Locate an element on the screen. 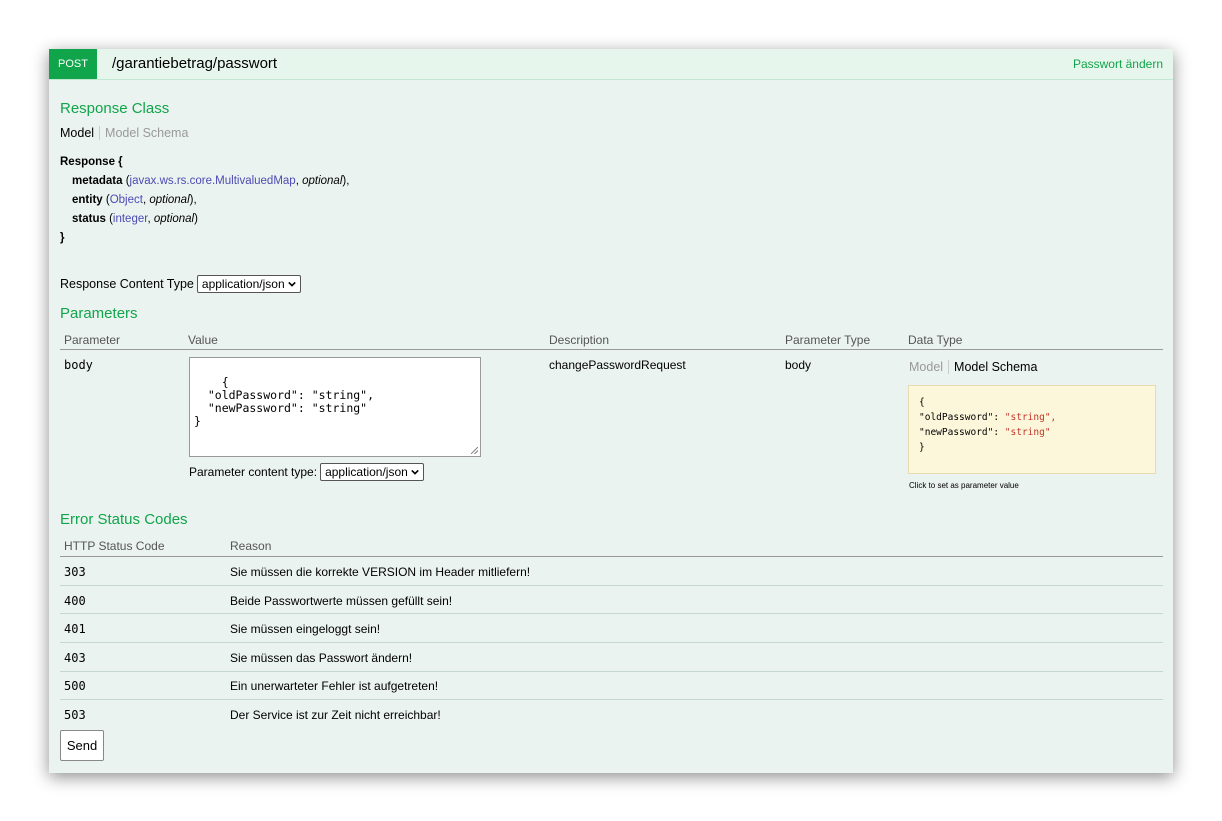 This screenshot has height=821, width=1222. error-table-divider is located at coordinates (611, 556).